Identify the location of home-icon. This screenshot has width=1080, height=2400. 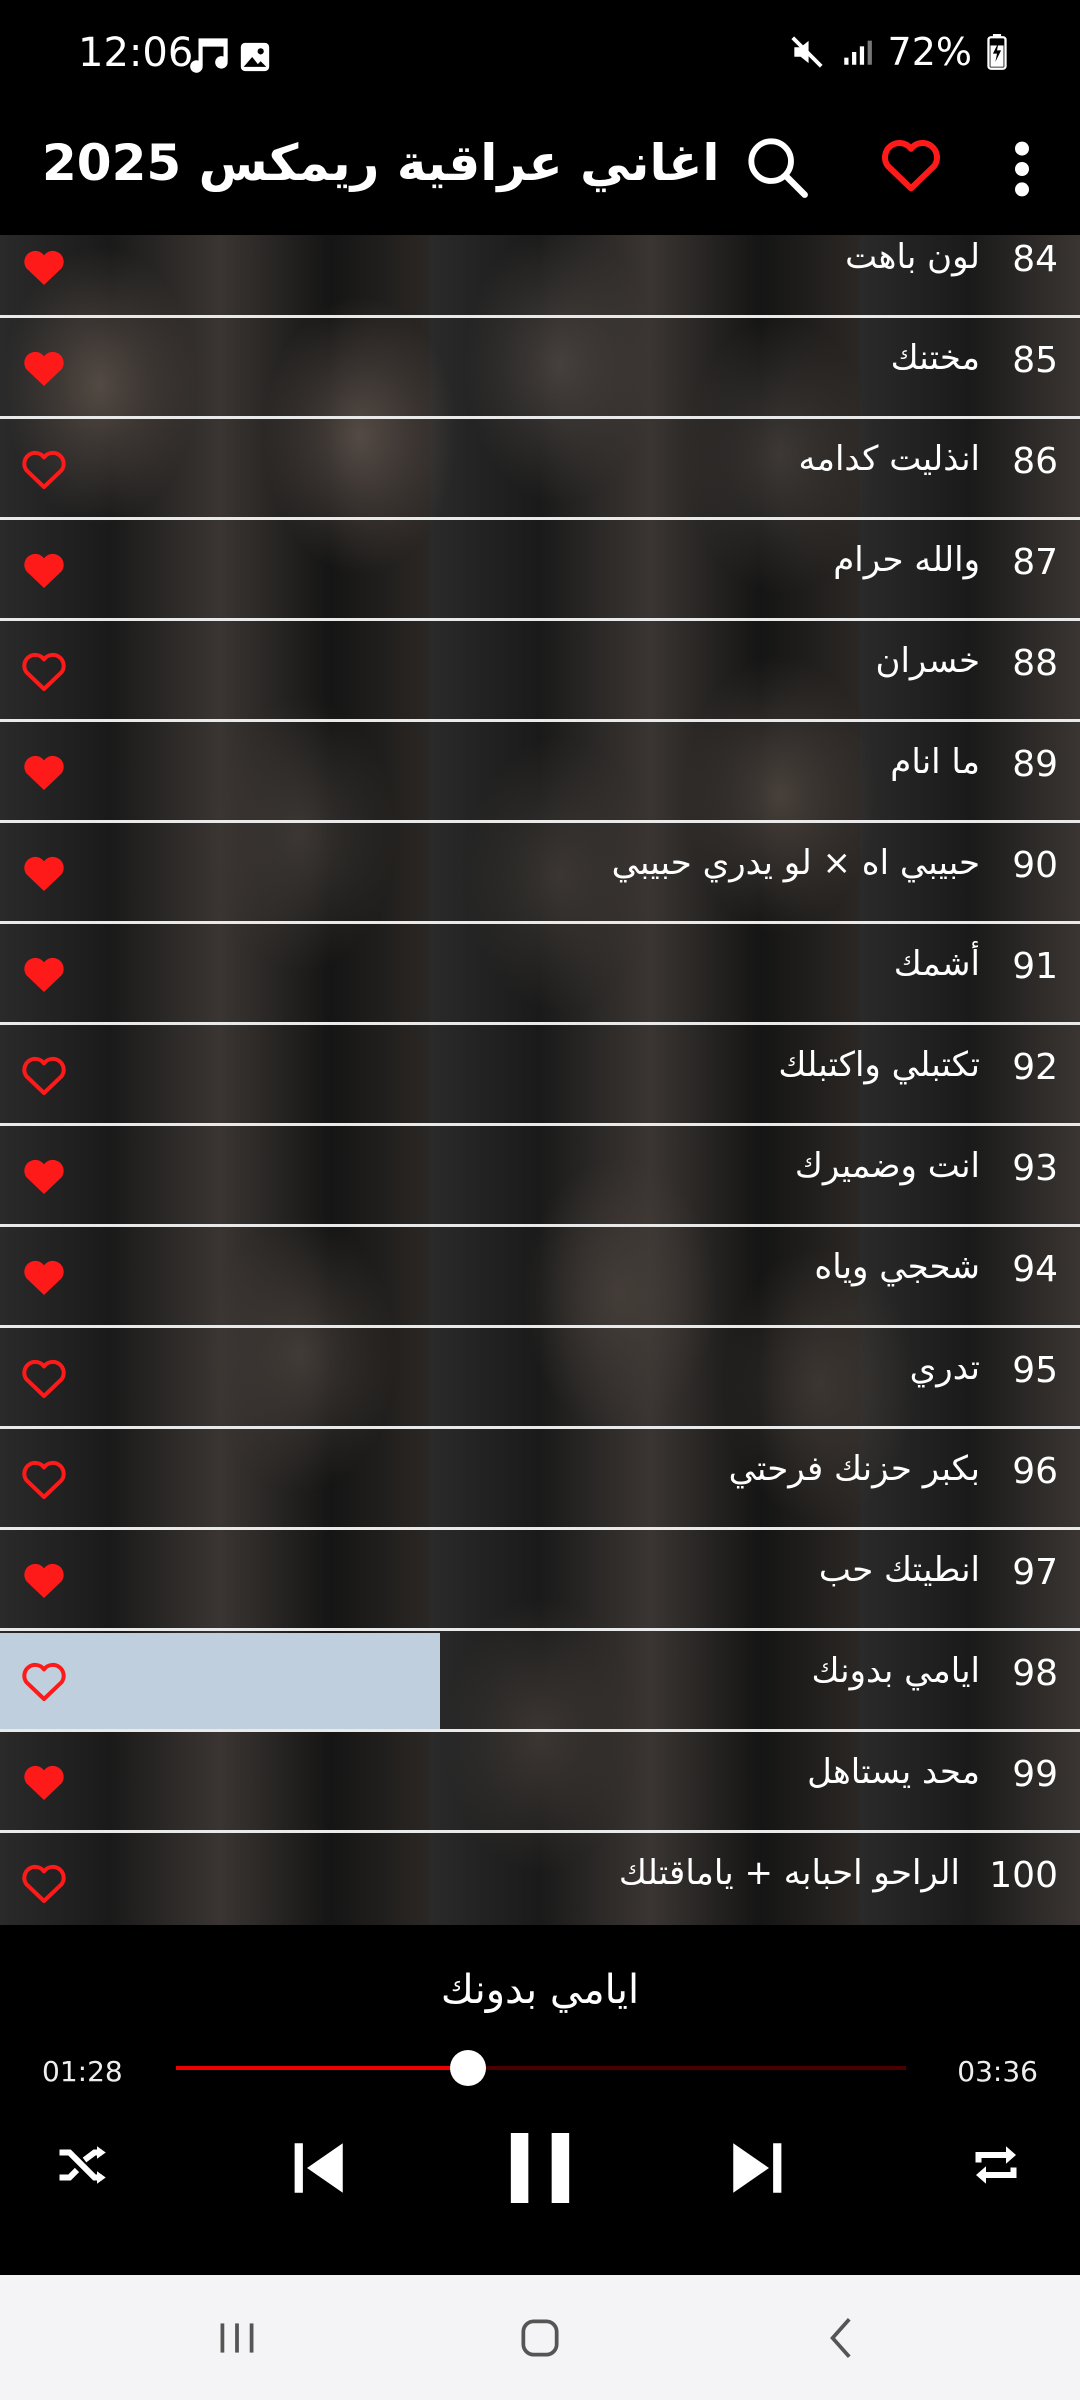
(540, 2338).